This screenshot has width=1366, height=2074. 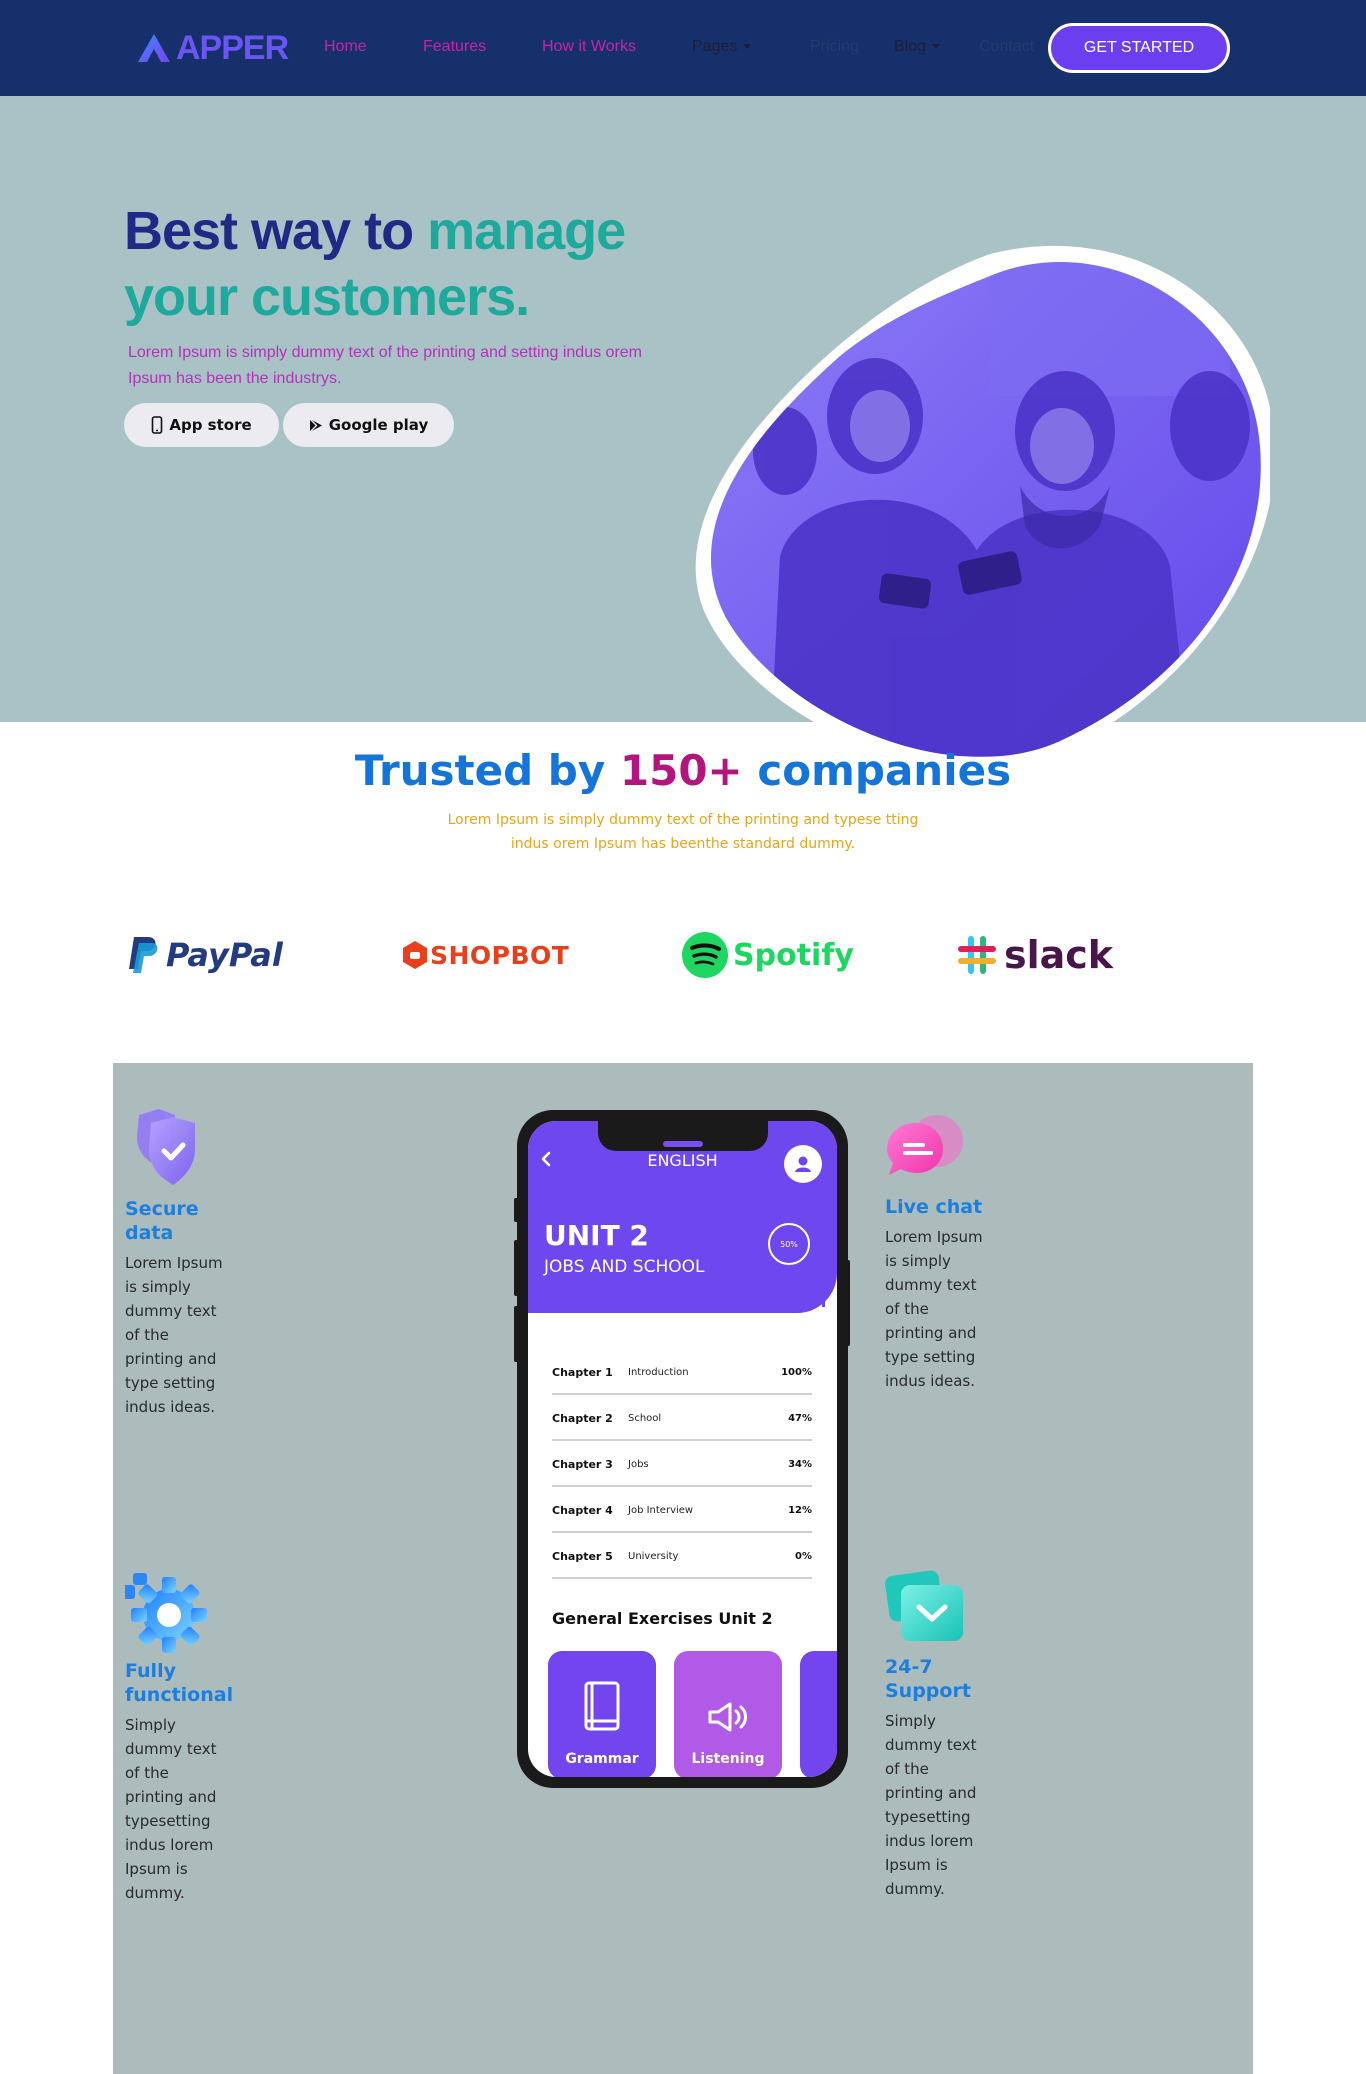 What do you see at coordinates (157, 425) in the screenshot?
I see `phone-icon` at bounding box center [157, 425].